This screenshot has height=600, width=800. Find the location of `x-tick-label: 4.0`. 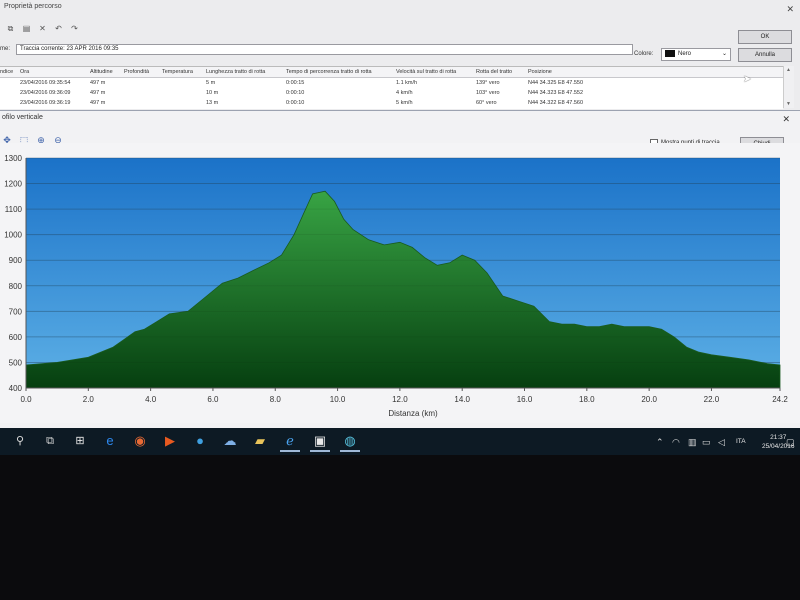

x-tick-label: 4.0 is located at coordinates (151, 399).